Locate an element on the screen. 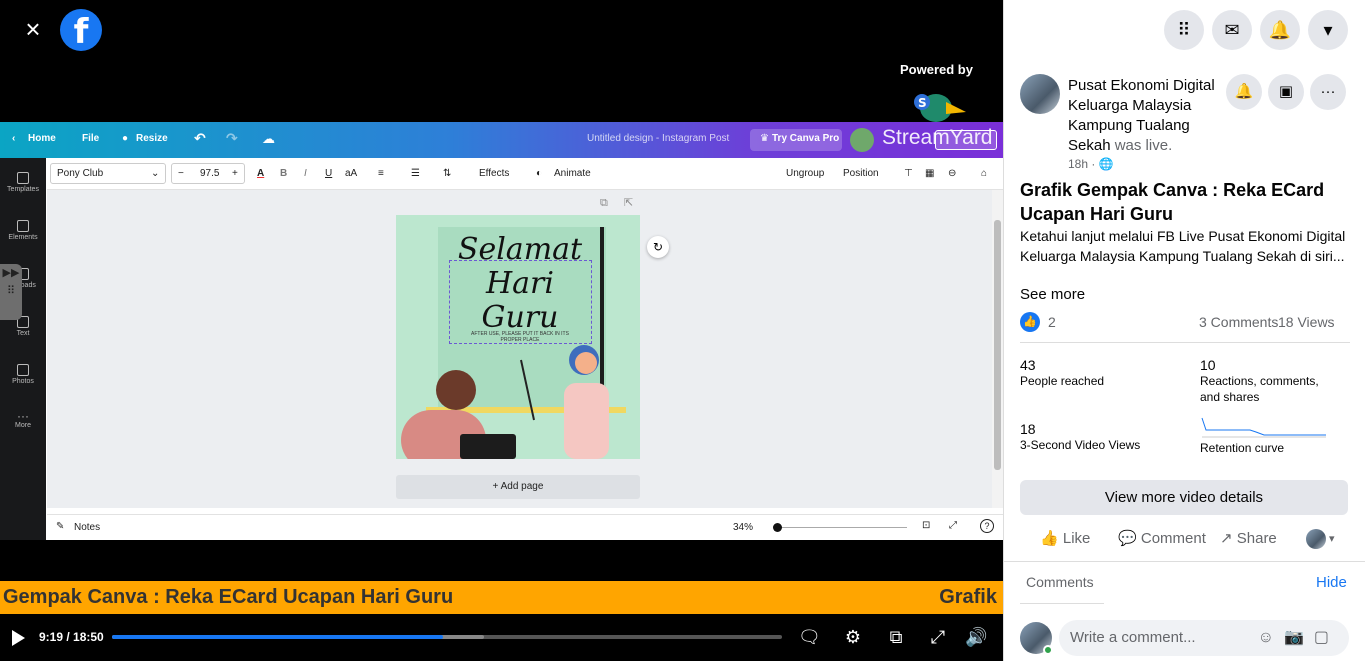  lock-icon: ⌂ is located at coordinates (984, 173).